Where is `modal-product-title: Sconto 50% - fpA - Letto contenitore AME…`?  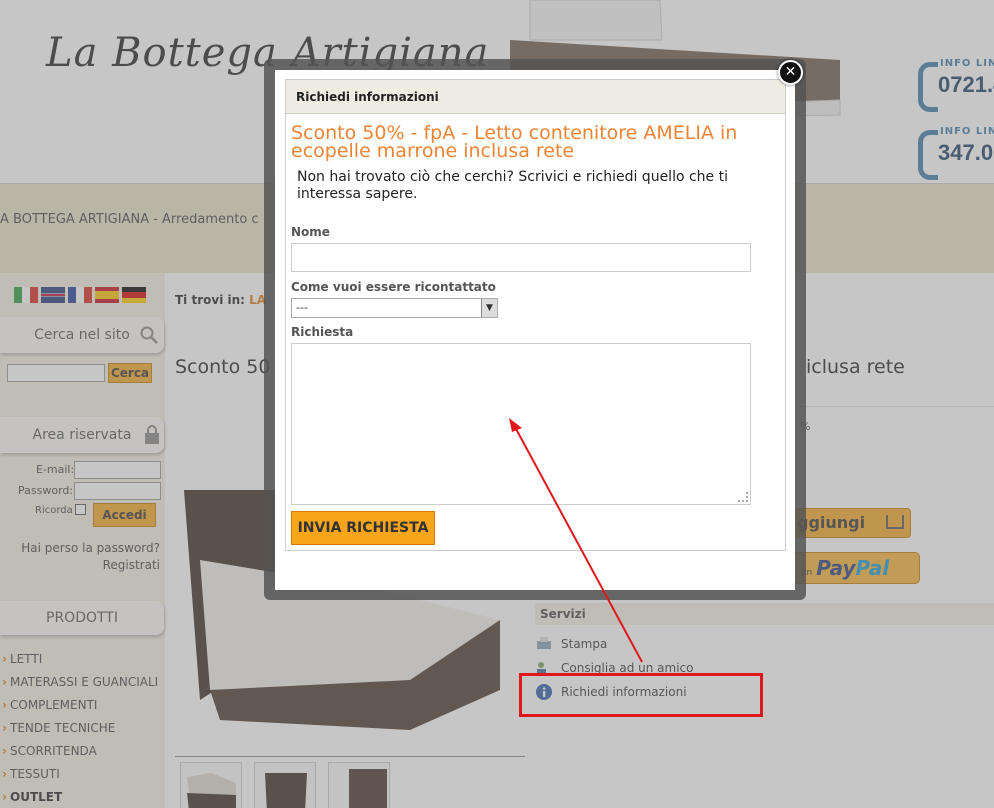 modal-product-title: Sconto 50% - fpA - Letto contenitore AME… is located at coordinates (514, 142).